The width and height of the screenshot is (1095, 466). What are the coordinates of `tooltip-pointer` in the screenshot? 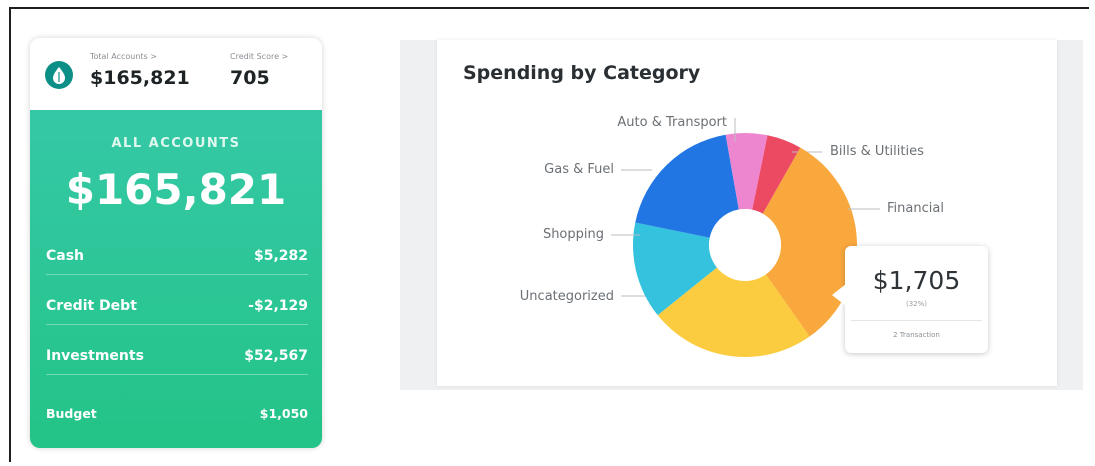 It's located at (839, 295).